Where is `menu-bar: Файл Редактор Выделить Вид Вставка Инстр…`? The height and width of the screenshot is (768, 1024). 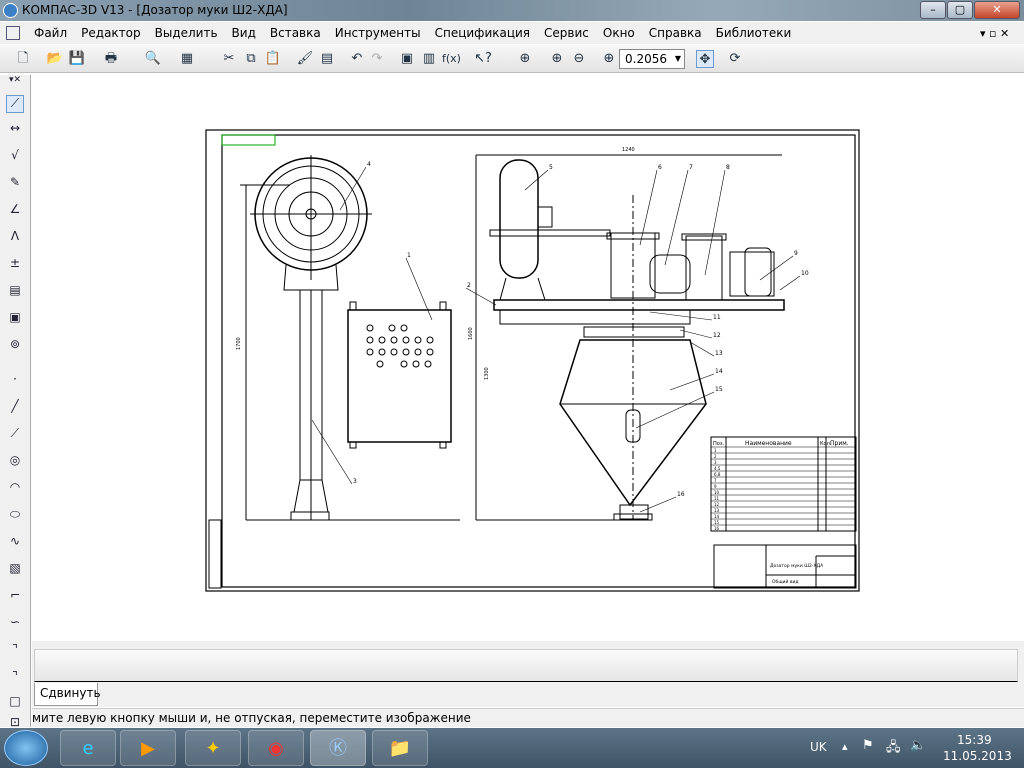
menu-bar: Файл Редактор Выделить Вид Вставка Инстр… is located at coordinates (512, 33).